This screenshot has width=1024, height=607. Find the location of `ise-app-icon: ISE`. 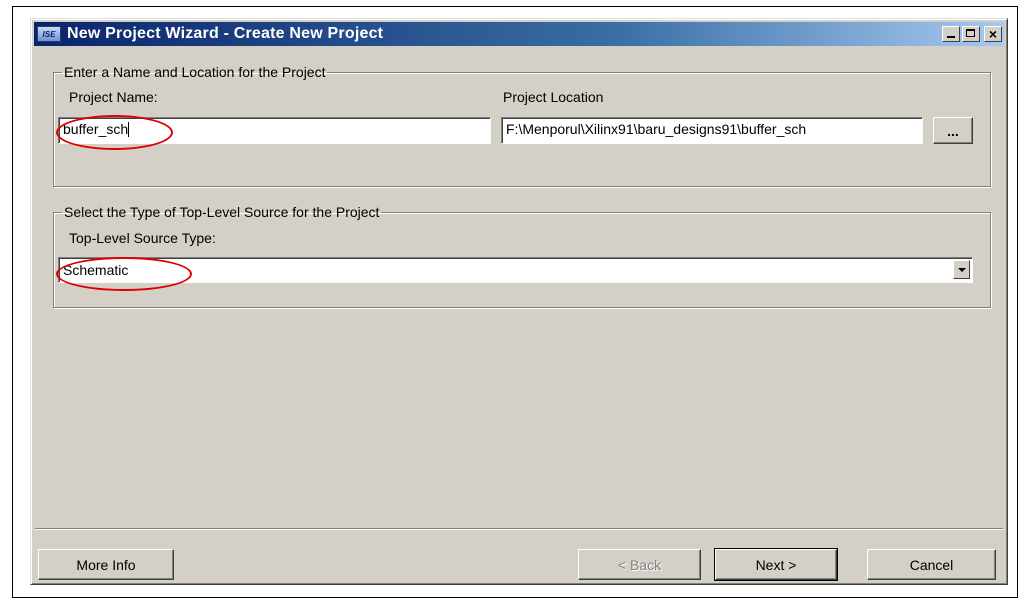

ise-app-icon: ISE is located at coordinates (49, 34).